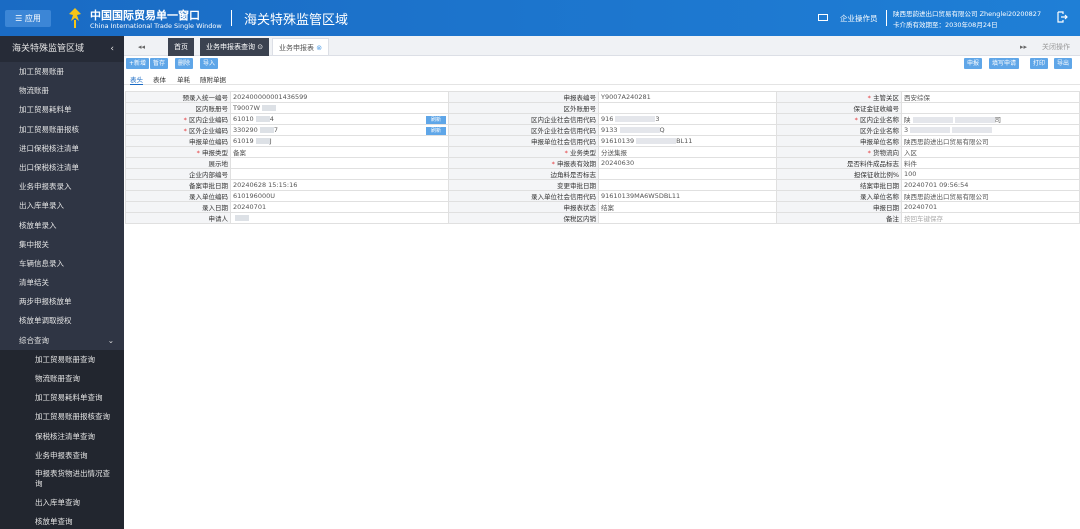  Describe the element at coordinates (62, 320) in the screenshot. I see `sidebar-item: 核放单调取授权` at that location.